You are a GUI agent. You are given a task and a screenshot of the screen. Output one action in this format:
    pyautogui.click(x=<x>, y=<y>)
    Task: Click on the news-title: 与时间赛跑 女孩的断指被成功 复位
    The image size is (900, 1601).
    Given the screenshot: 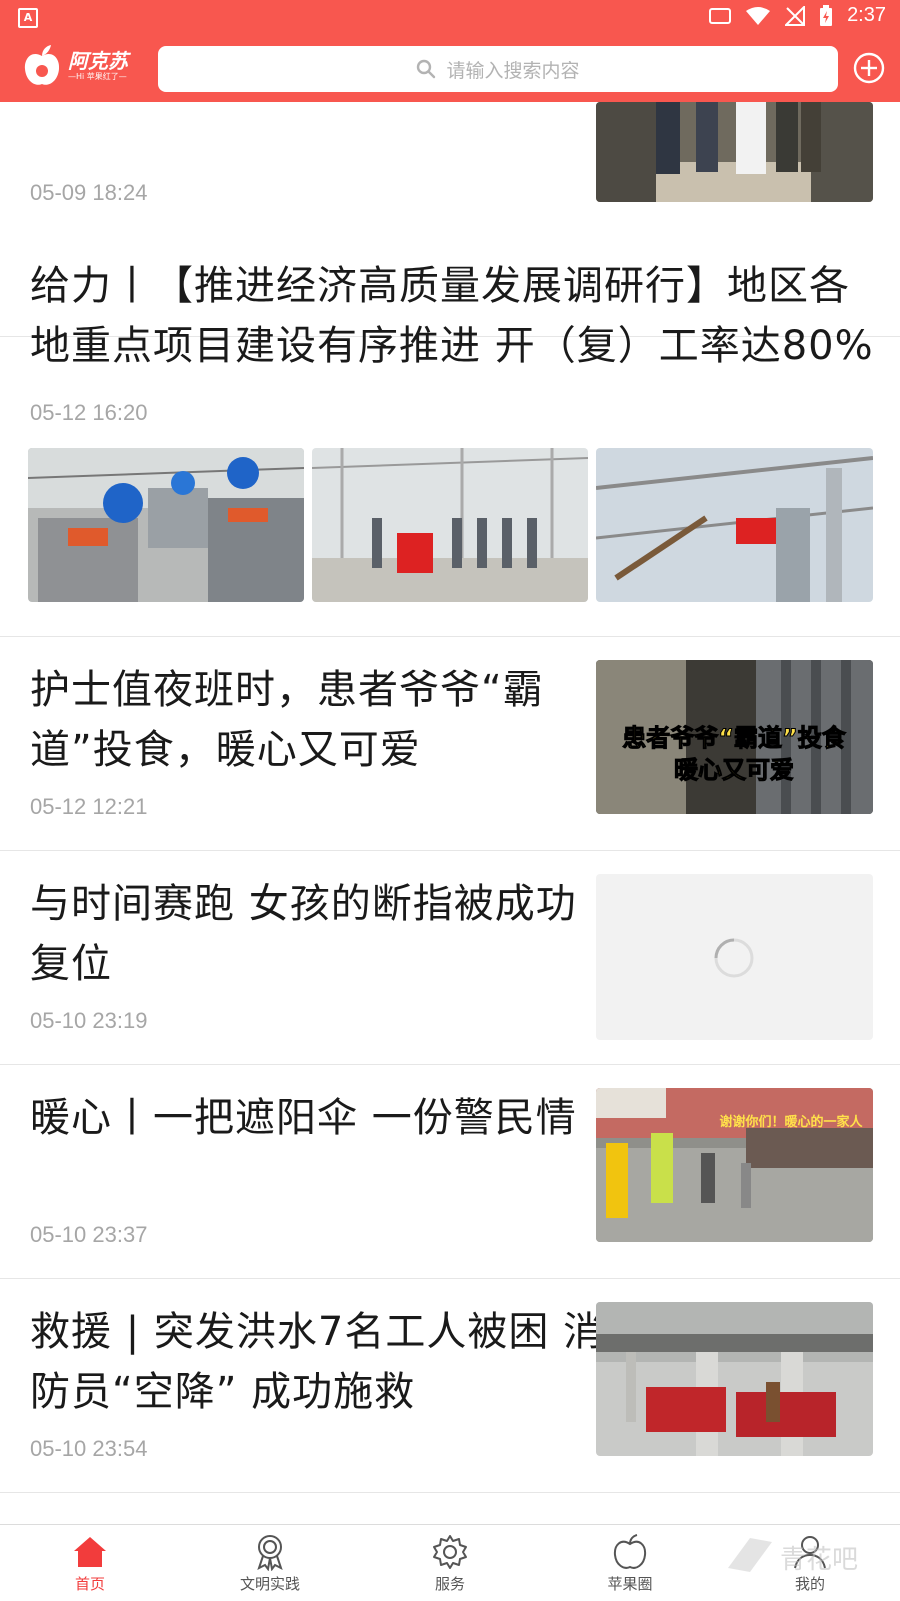 What is the action you would take?
    pyautogui.click(x=303, y=934)
    